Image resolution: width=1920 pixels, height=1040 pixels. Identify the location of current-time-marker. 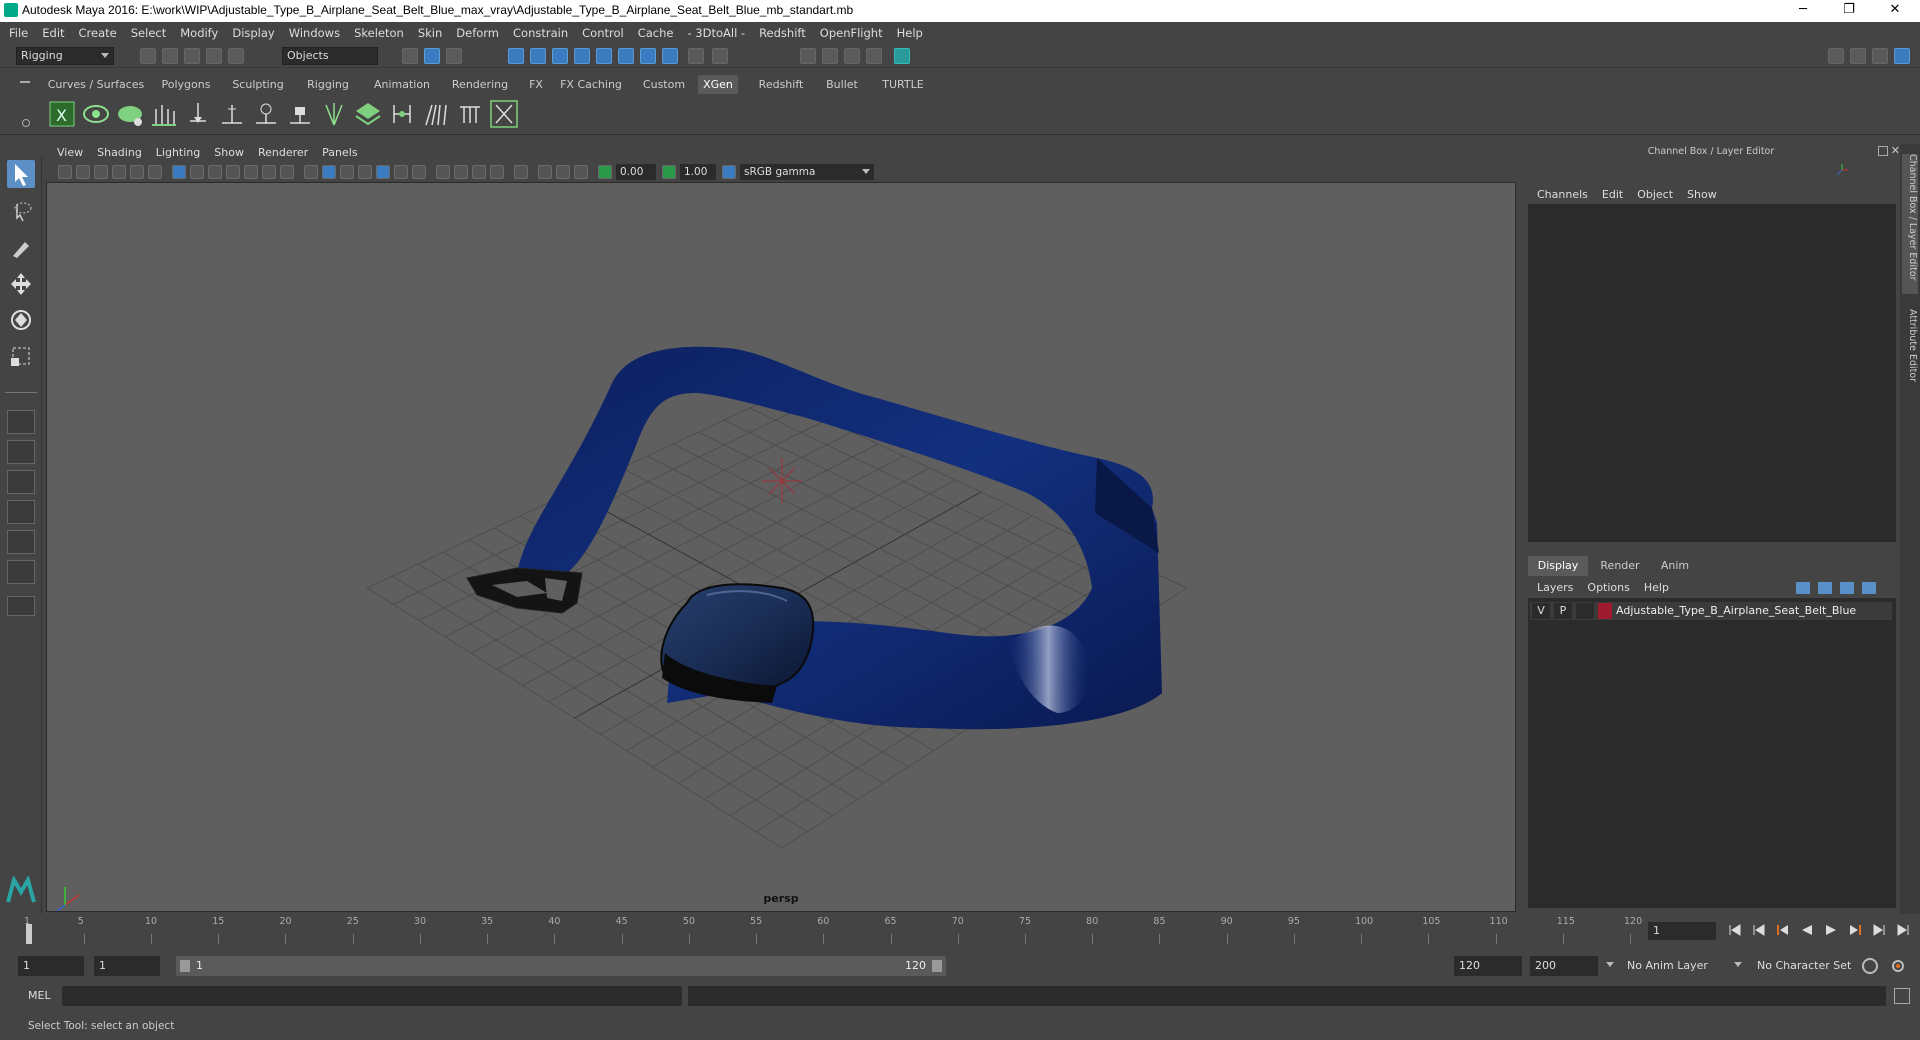
(29, 934).